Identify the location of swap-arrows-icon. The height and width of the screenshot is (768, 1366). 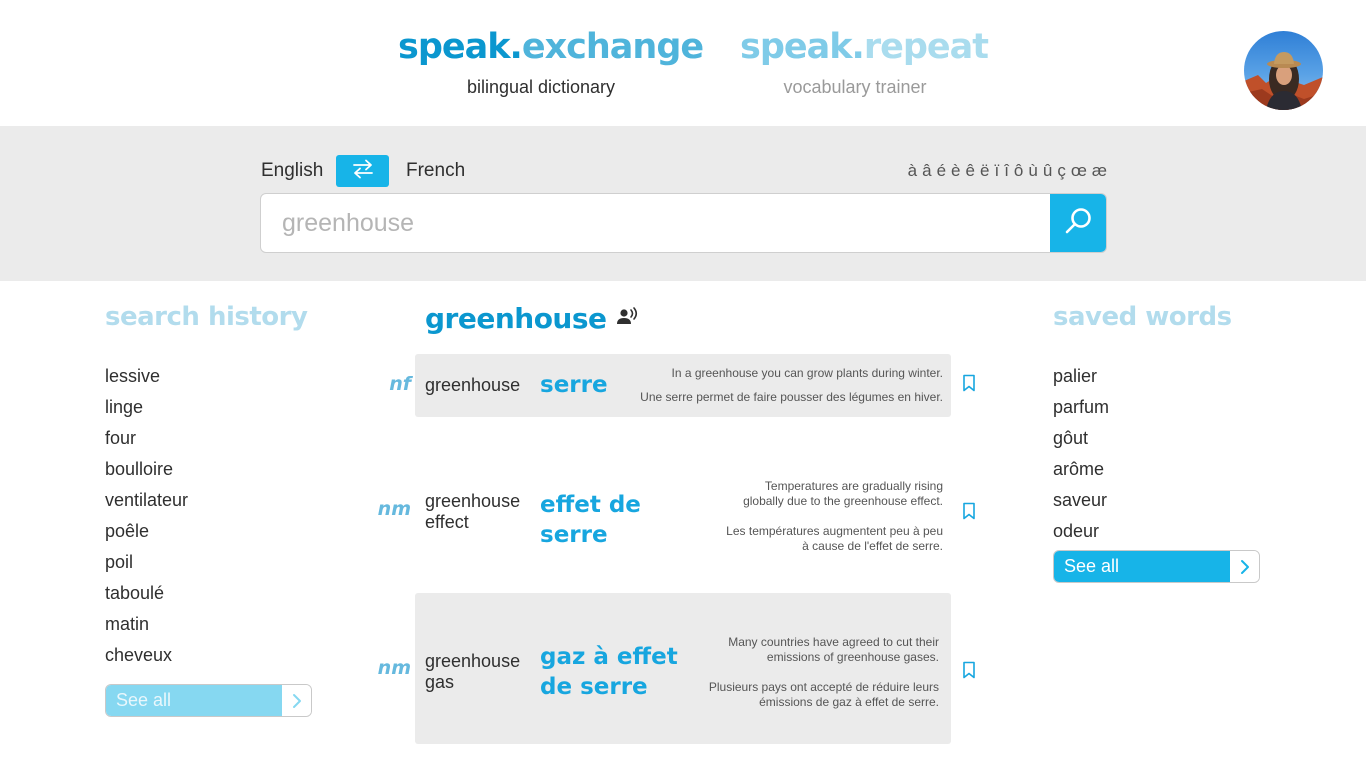
(363, 171).